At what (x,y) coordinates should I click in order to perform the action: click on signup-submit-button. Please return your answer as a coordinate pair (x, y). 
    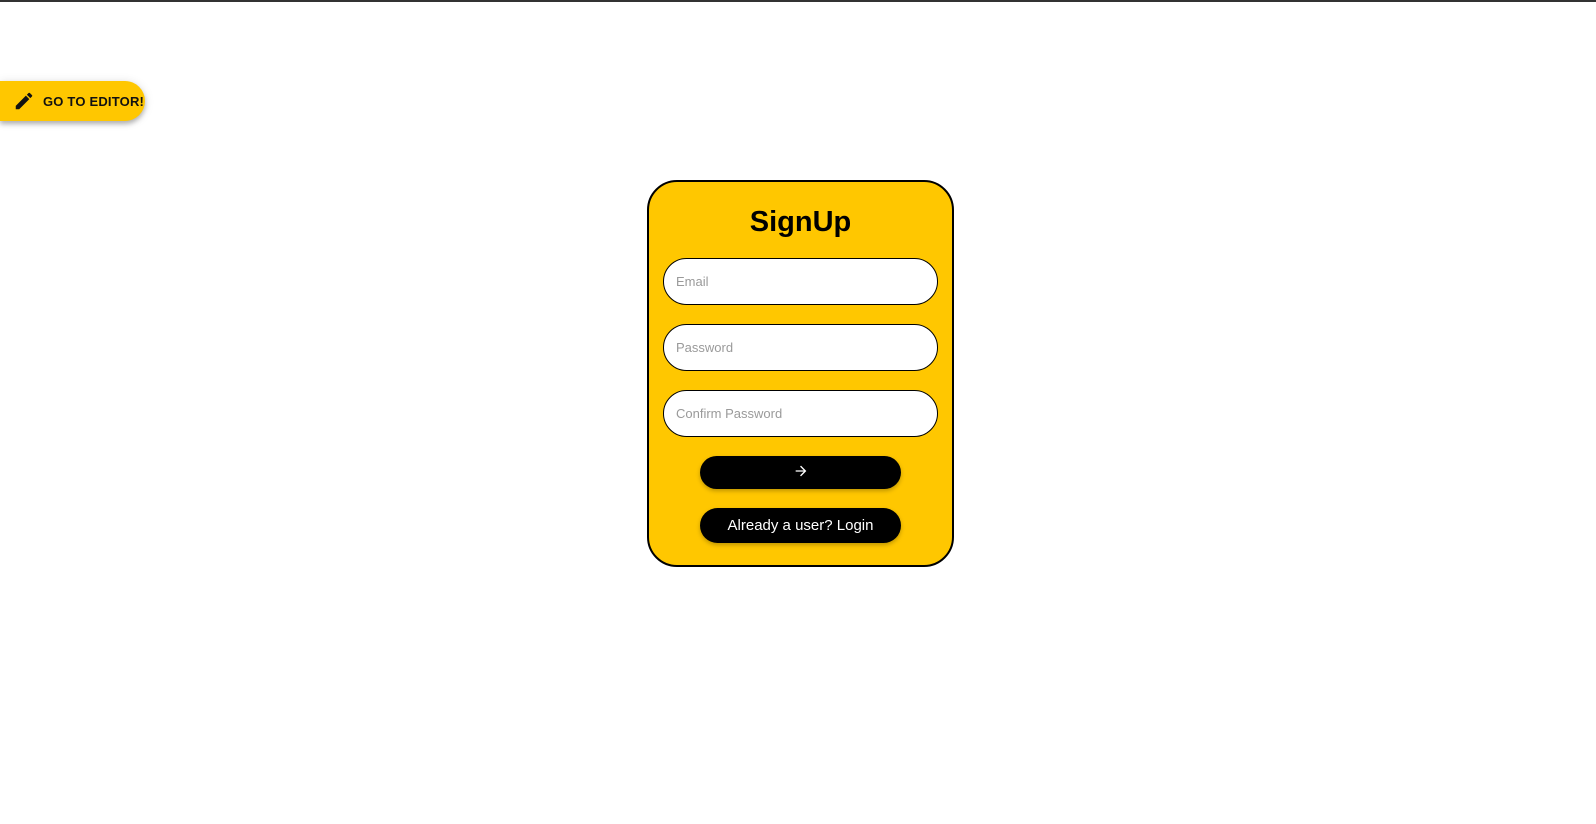
    Looking at the image, I should click on (800, 472).